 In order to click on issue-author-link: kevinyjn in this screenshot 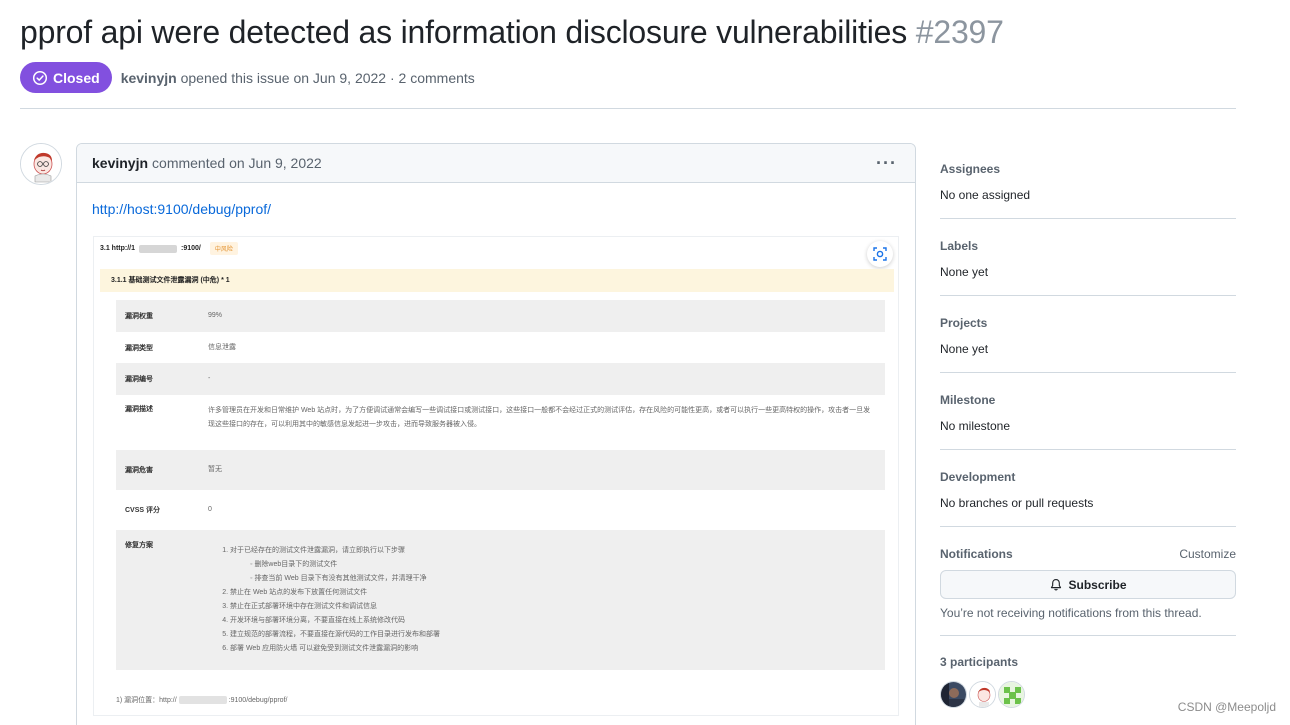, I will do `click(149, 78)`.